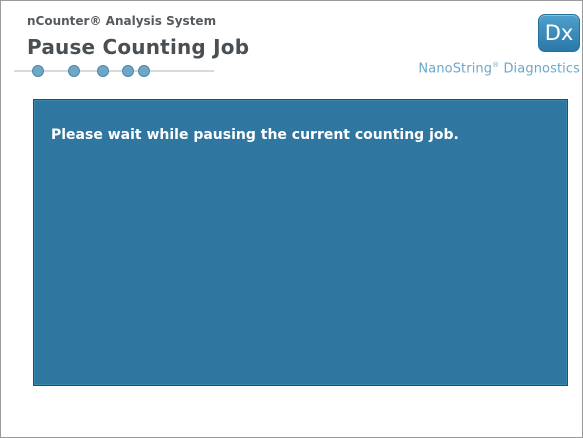 This screenshot has width=583, height=438. I want to click on brand-logo: NanoString® Diagnostics, so click(499, 68).